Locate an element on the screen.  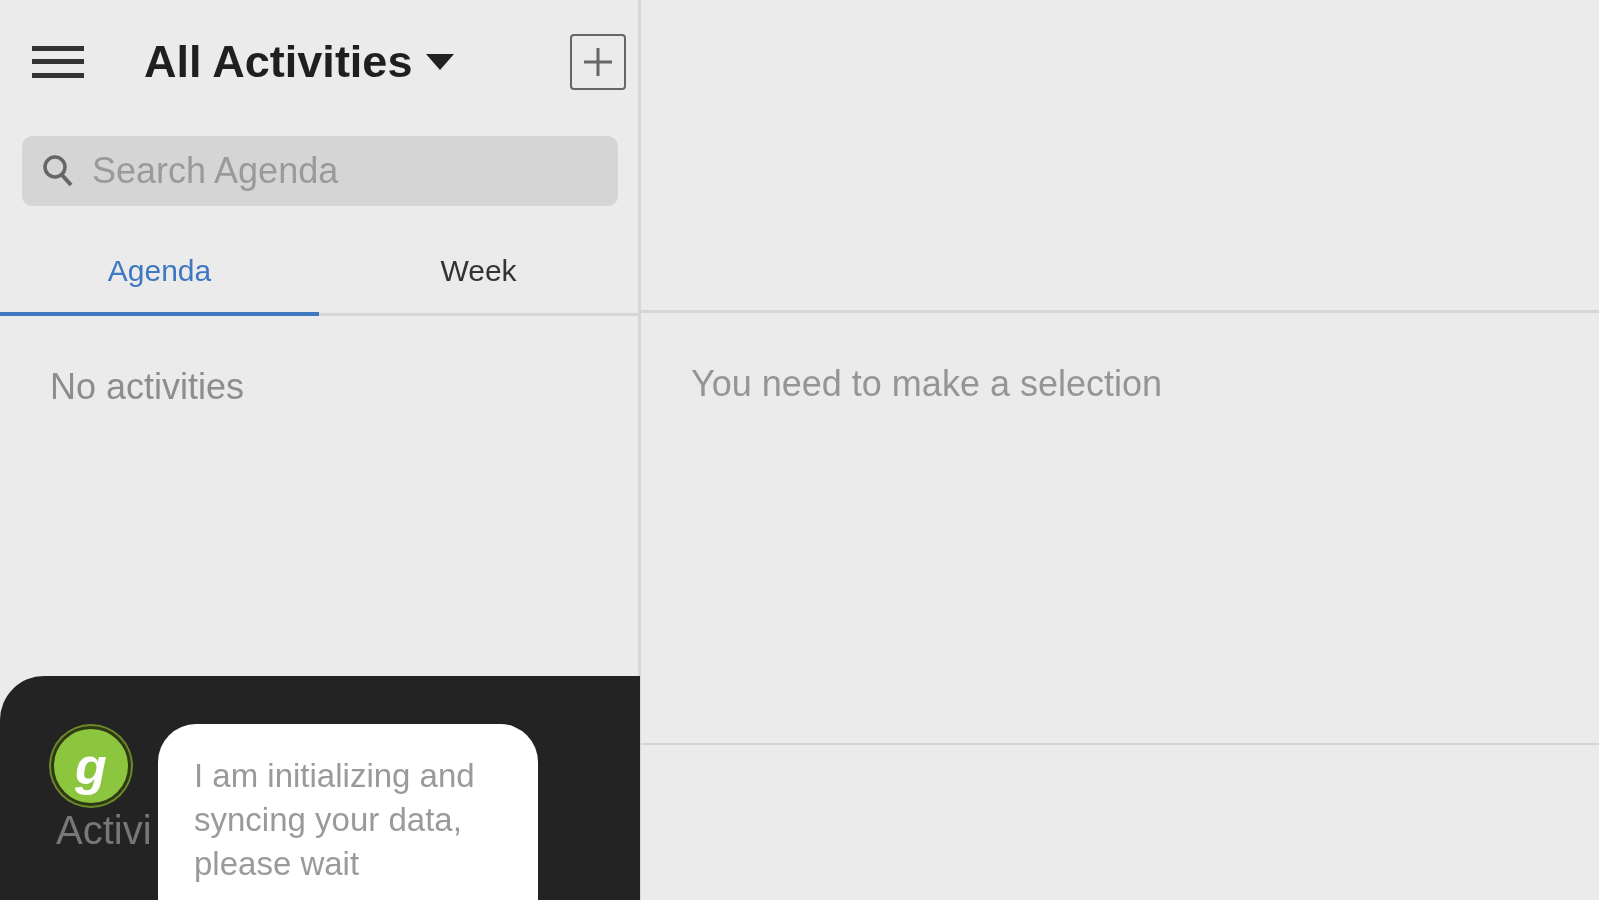
tab: Week is located at coordinates (478, 278).